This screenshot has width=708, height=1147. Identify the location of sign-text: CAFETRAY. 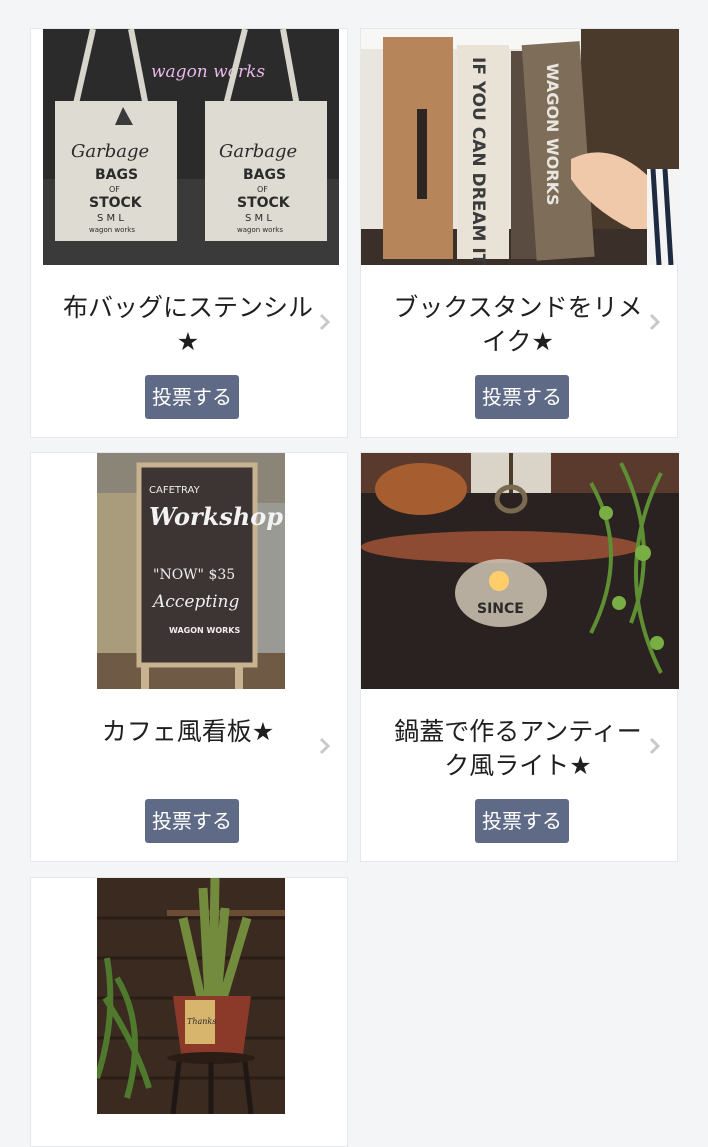
(175, 490).